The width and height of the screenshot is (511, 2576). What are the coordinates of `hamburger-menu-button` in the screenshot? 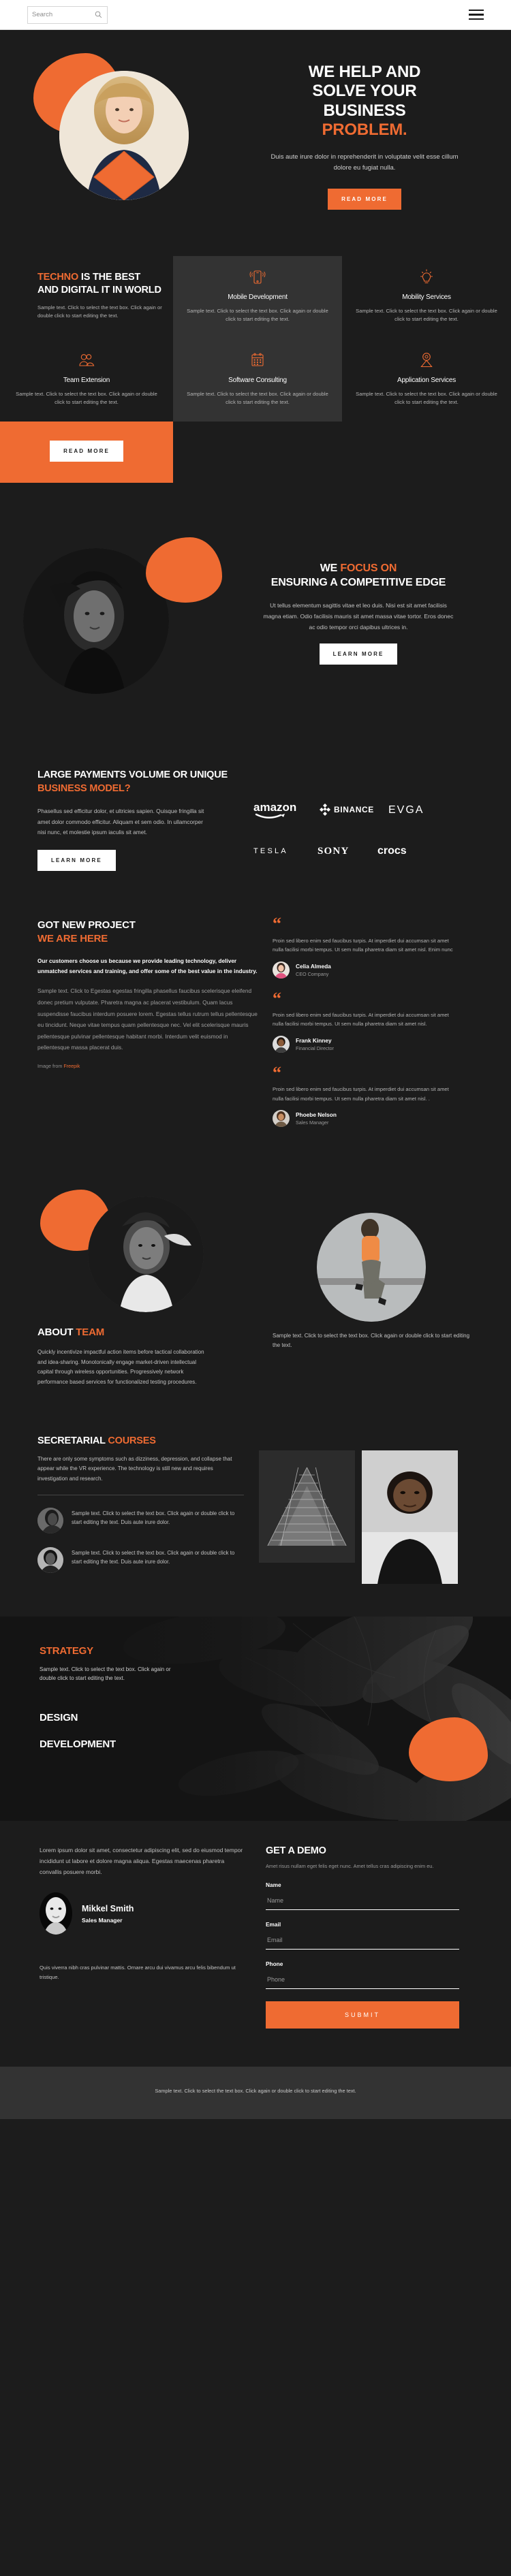 It's located at (477, 15).